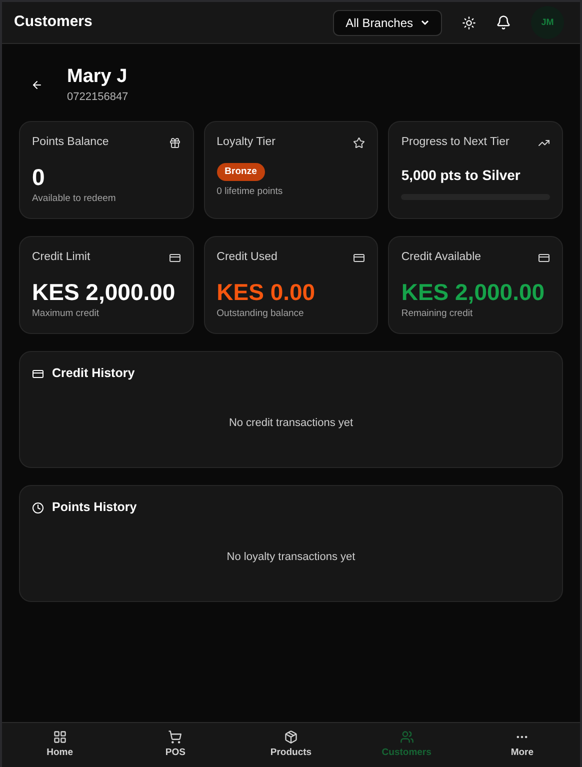  I want to click on package-icon, so click(291, 737).